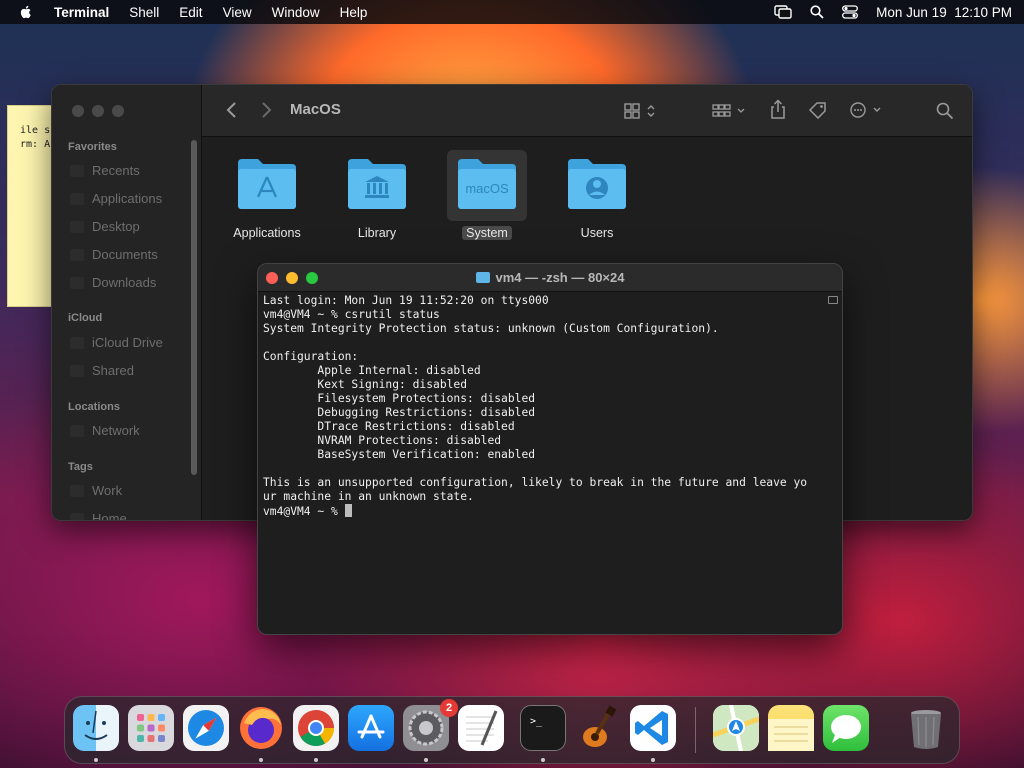 The height and width of the screenshot is (768, 1024). What do you see at coordinates (846, 728) in the screenshot?
I see `dock-messages-icon` at bounding box center [846, 728].